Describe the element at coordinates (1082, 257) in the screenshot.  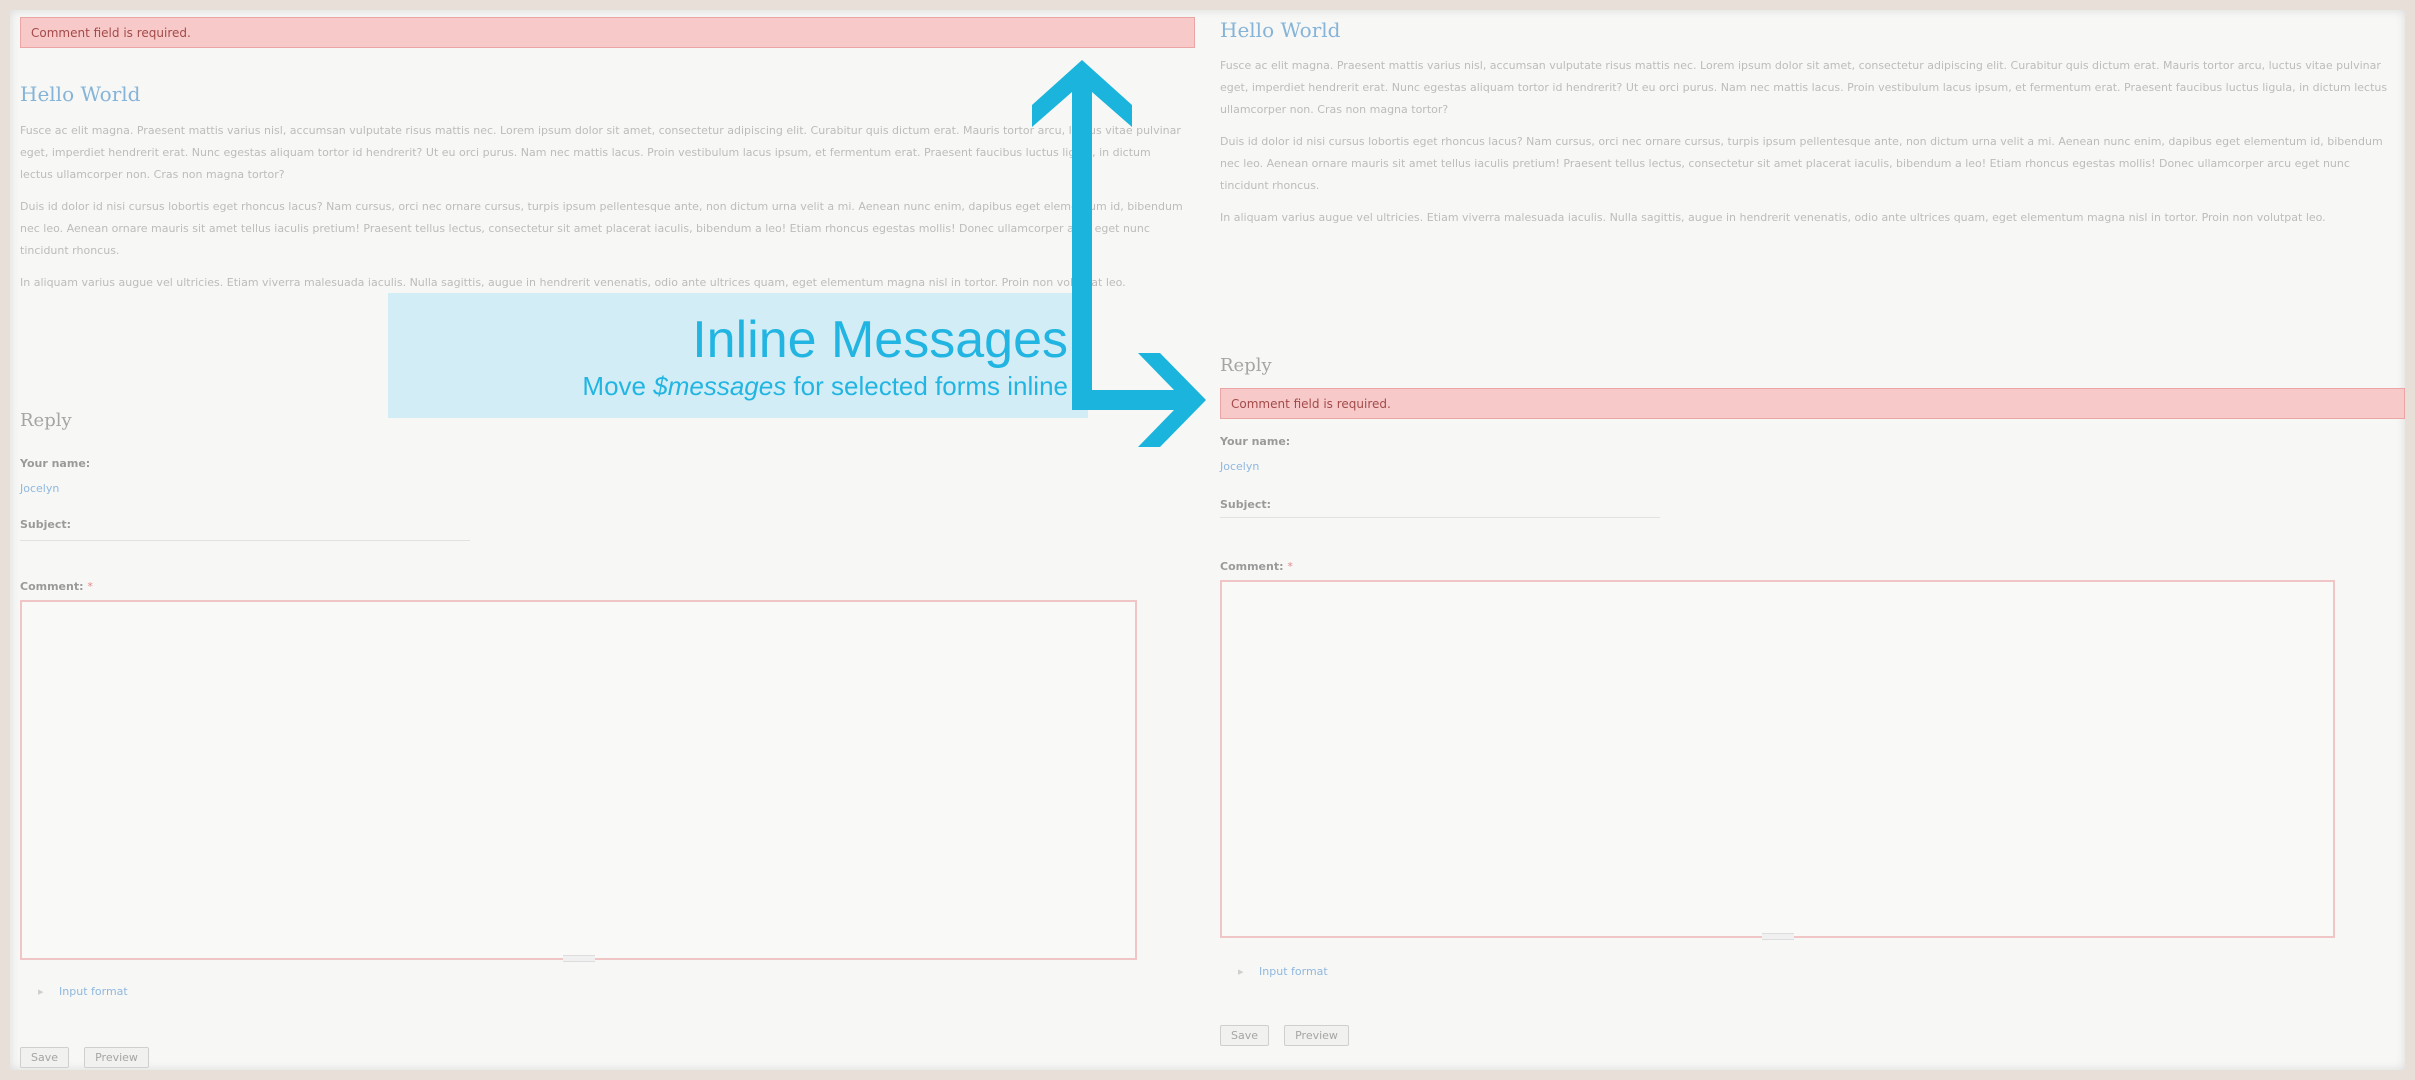
I see `arrow-shaft` at that location.